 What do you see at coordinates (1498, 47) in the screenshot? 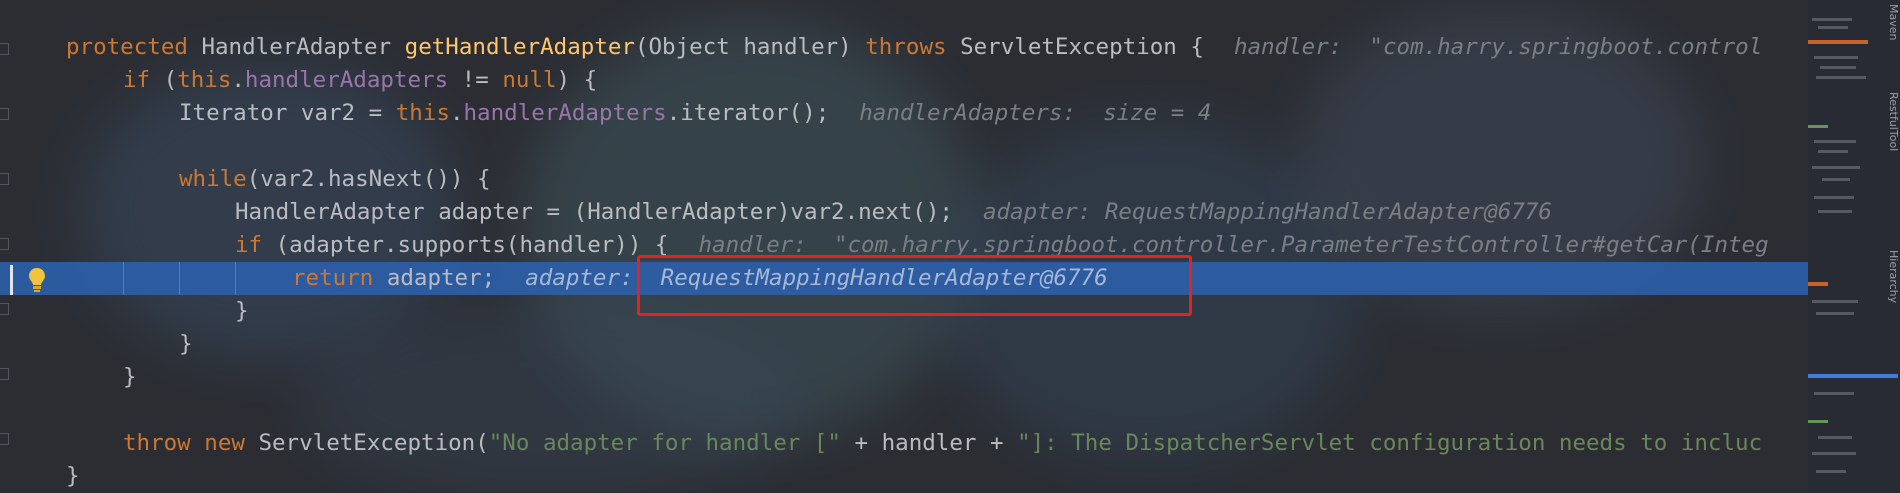
I see `debugger-inline-value: handler: "com.harry.springboot.control` at bounding box center [1498, 47].